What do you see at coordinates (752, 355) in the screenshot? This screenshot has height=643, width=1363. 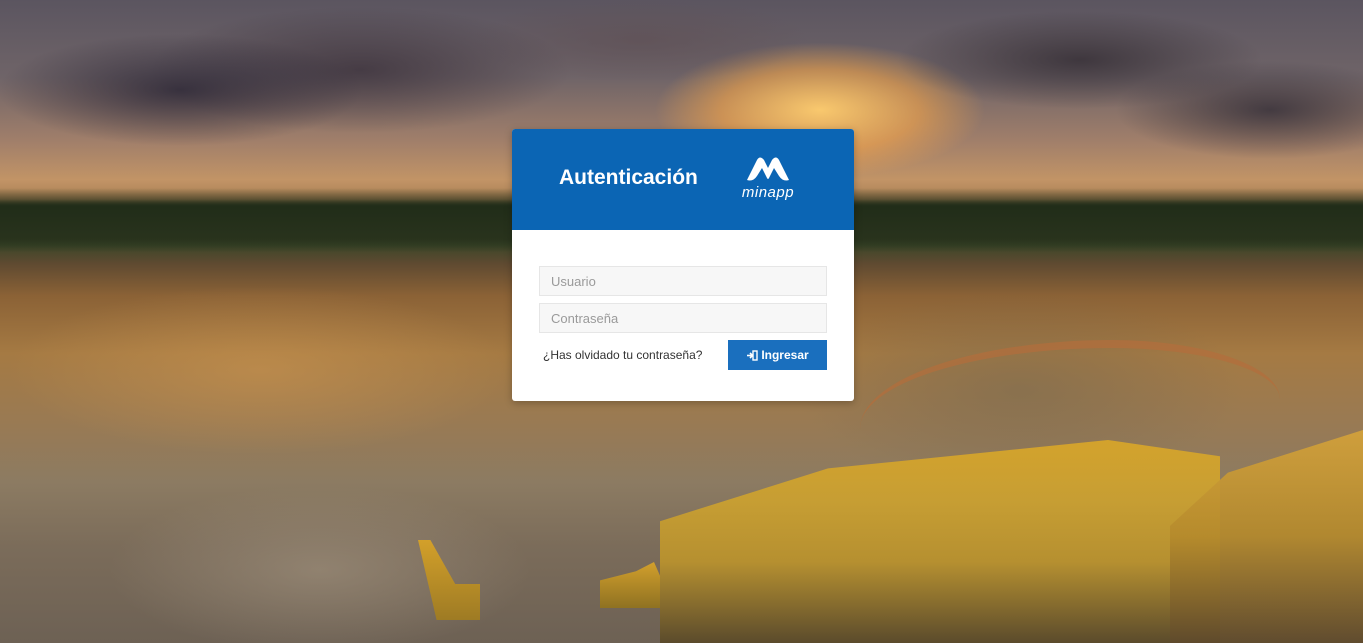 I see `sign-in-icon` at bounding box center [752, 355].